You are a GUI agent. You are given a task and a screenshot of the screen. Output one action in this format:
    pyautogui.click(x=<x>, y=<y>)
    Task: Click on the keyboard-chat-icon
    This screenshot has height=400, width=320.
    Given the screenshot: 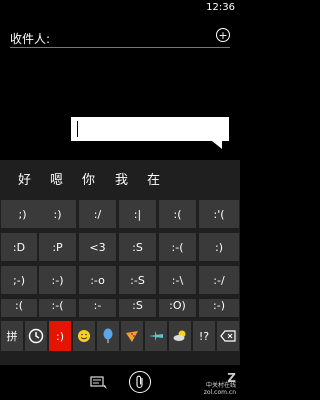 What is the action you would take?
    pyautogui.click(x=98, y=382)
    